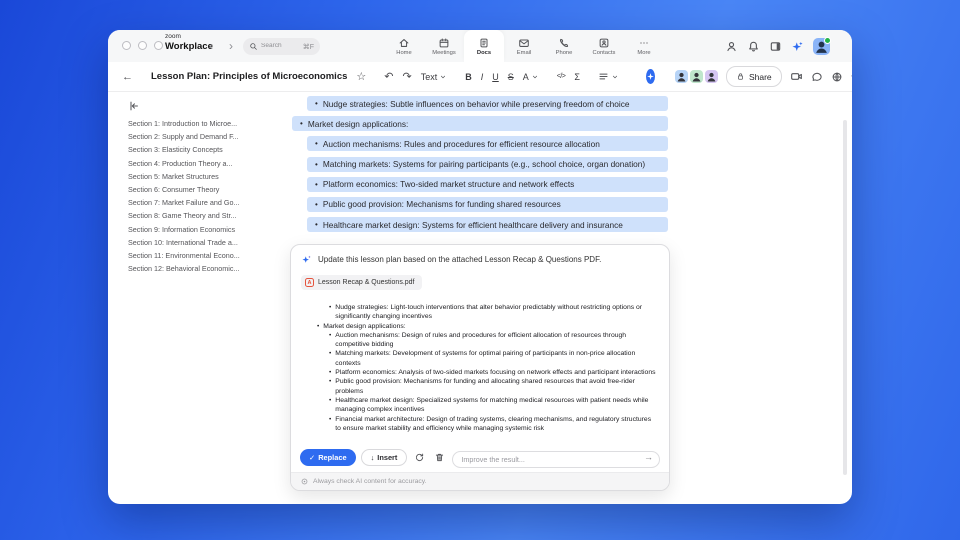 Image resolution: width=960 pixels, height=540 pixels. I want to click on video-camera-icon, so click(796, 76).